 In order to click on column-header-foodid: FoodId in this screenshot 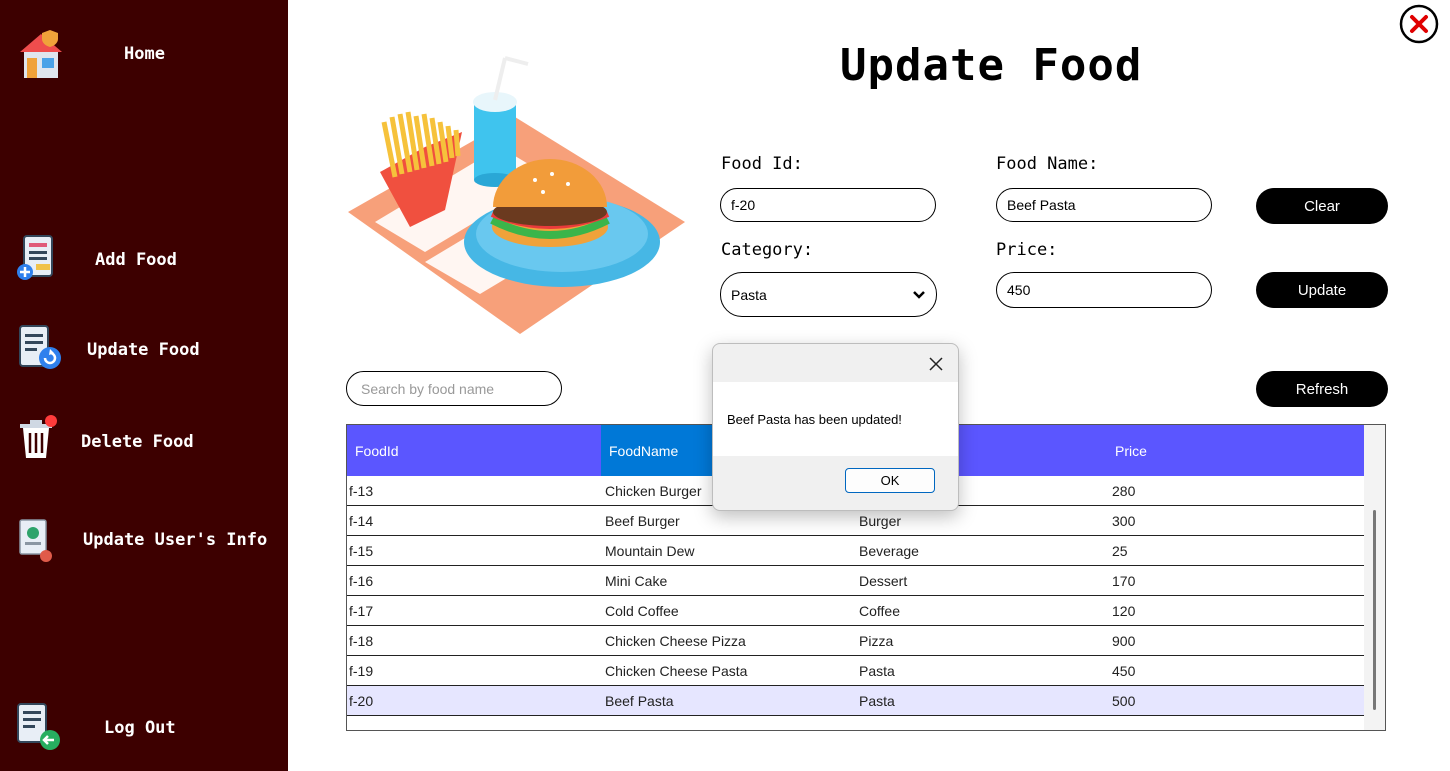, I will do `click(474, 450)`.